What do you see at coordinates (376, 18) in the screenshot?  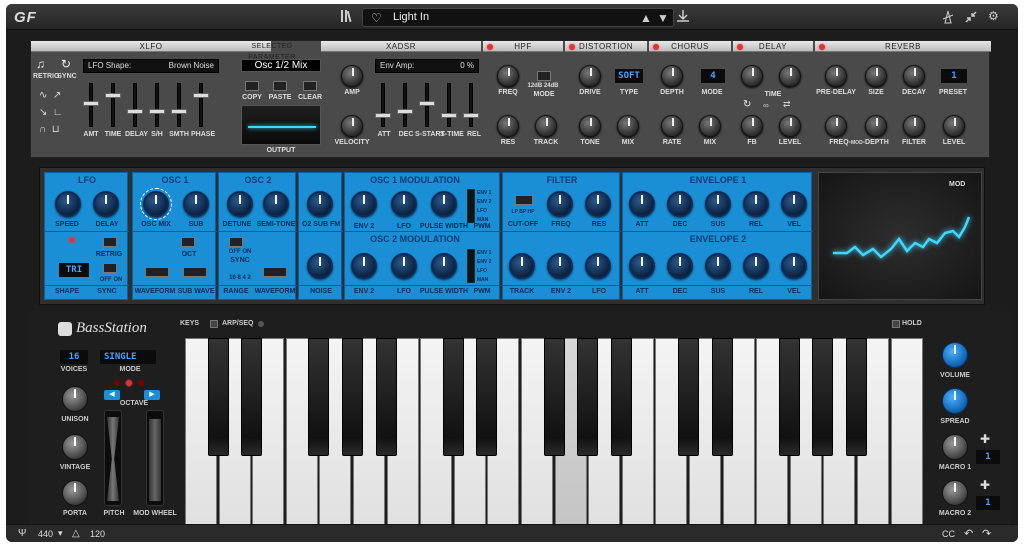 I see `heart-icon: ♡` at bounding box center [376, 18].